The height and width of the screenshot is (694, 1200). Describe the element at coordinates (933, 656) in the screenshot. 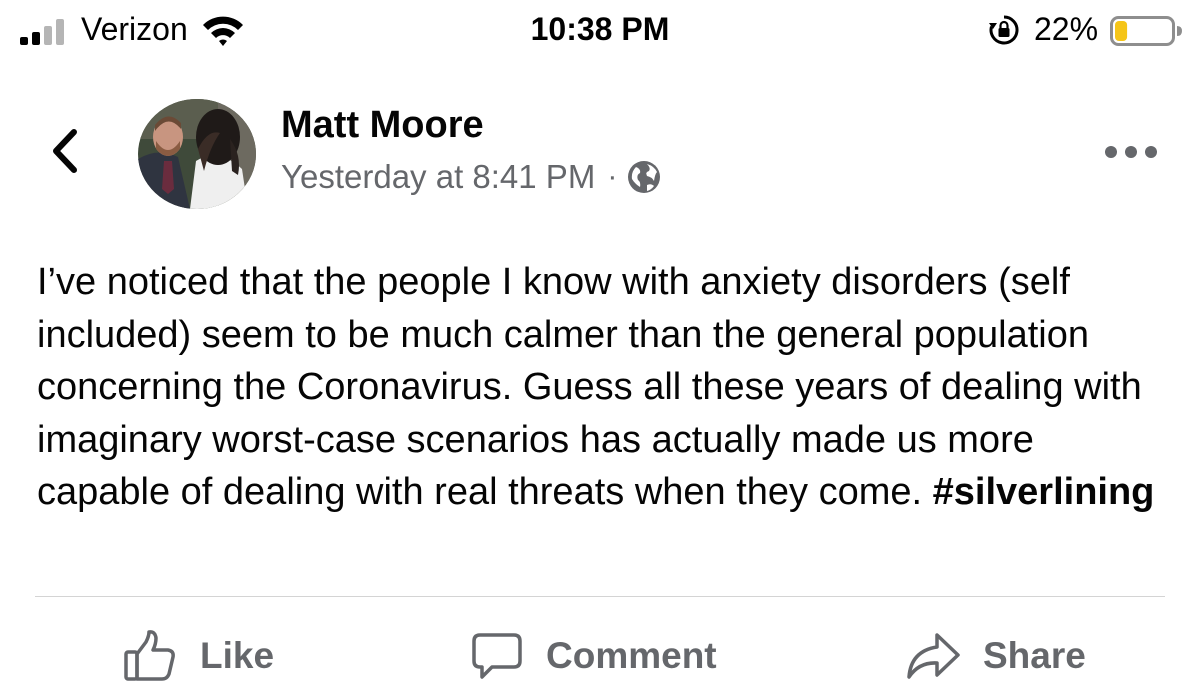

I see `share-arrow-icon` at that location.